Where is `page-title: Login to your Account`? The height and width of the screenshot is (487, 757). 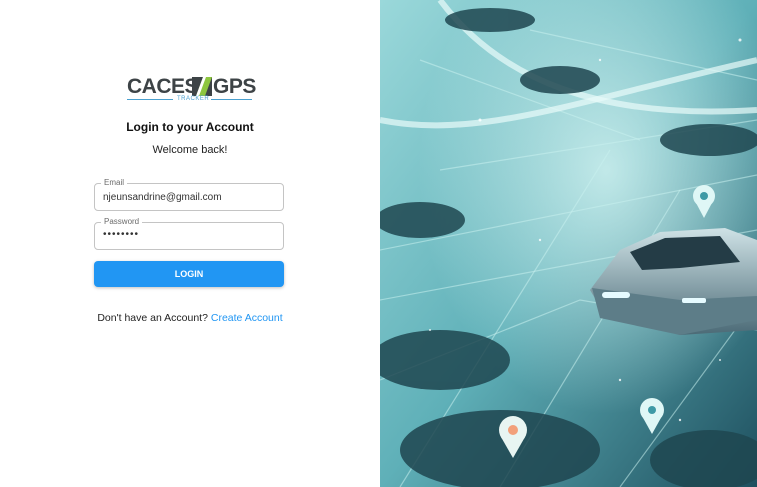 page-title: Login to your Account is located at coordinates (190, 127).